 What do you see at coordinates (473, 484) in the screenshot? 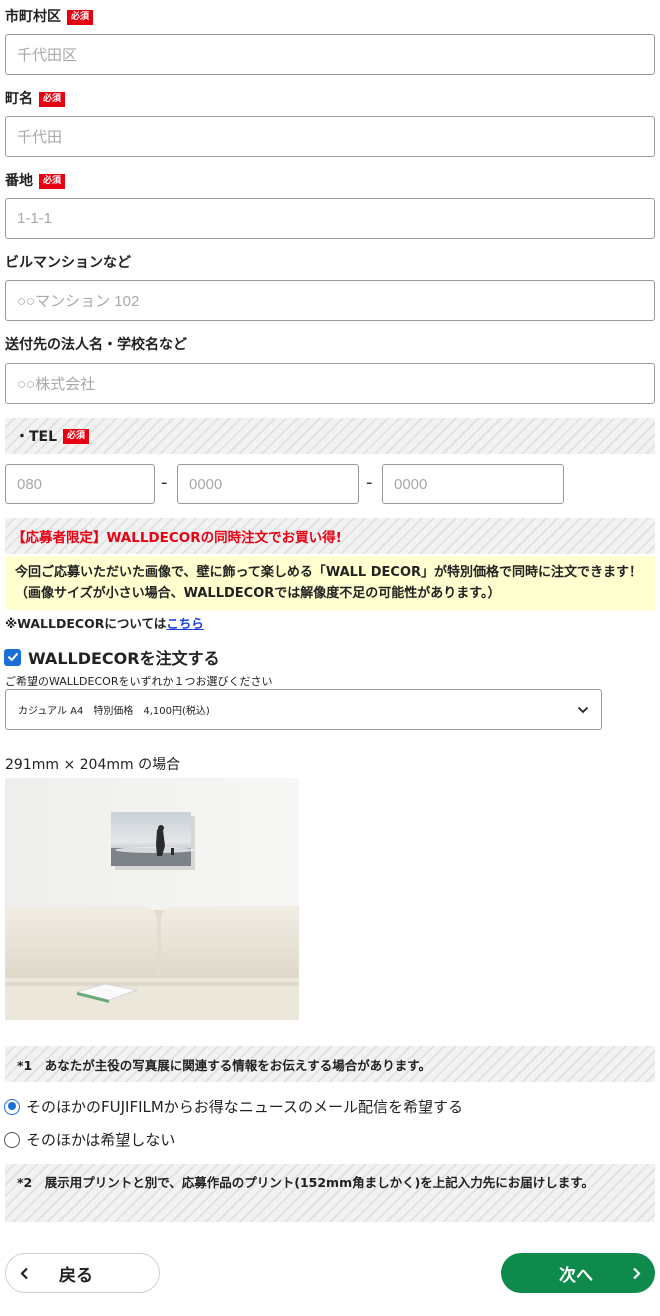
I see `tel-input-3: 0000` at bounding box center [473, 484].